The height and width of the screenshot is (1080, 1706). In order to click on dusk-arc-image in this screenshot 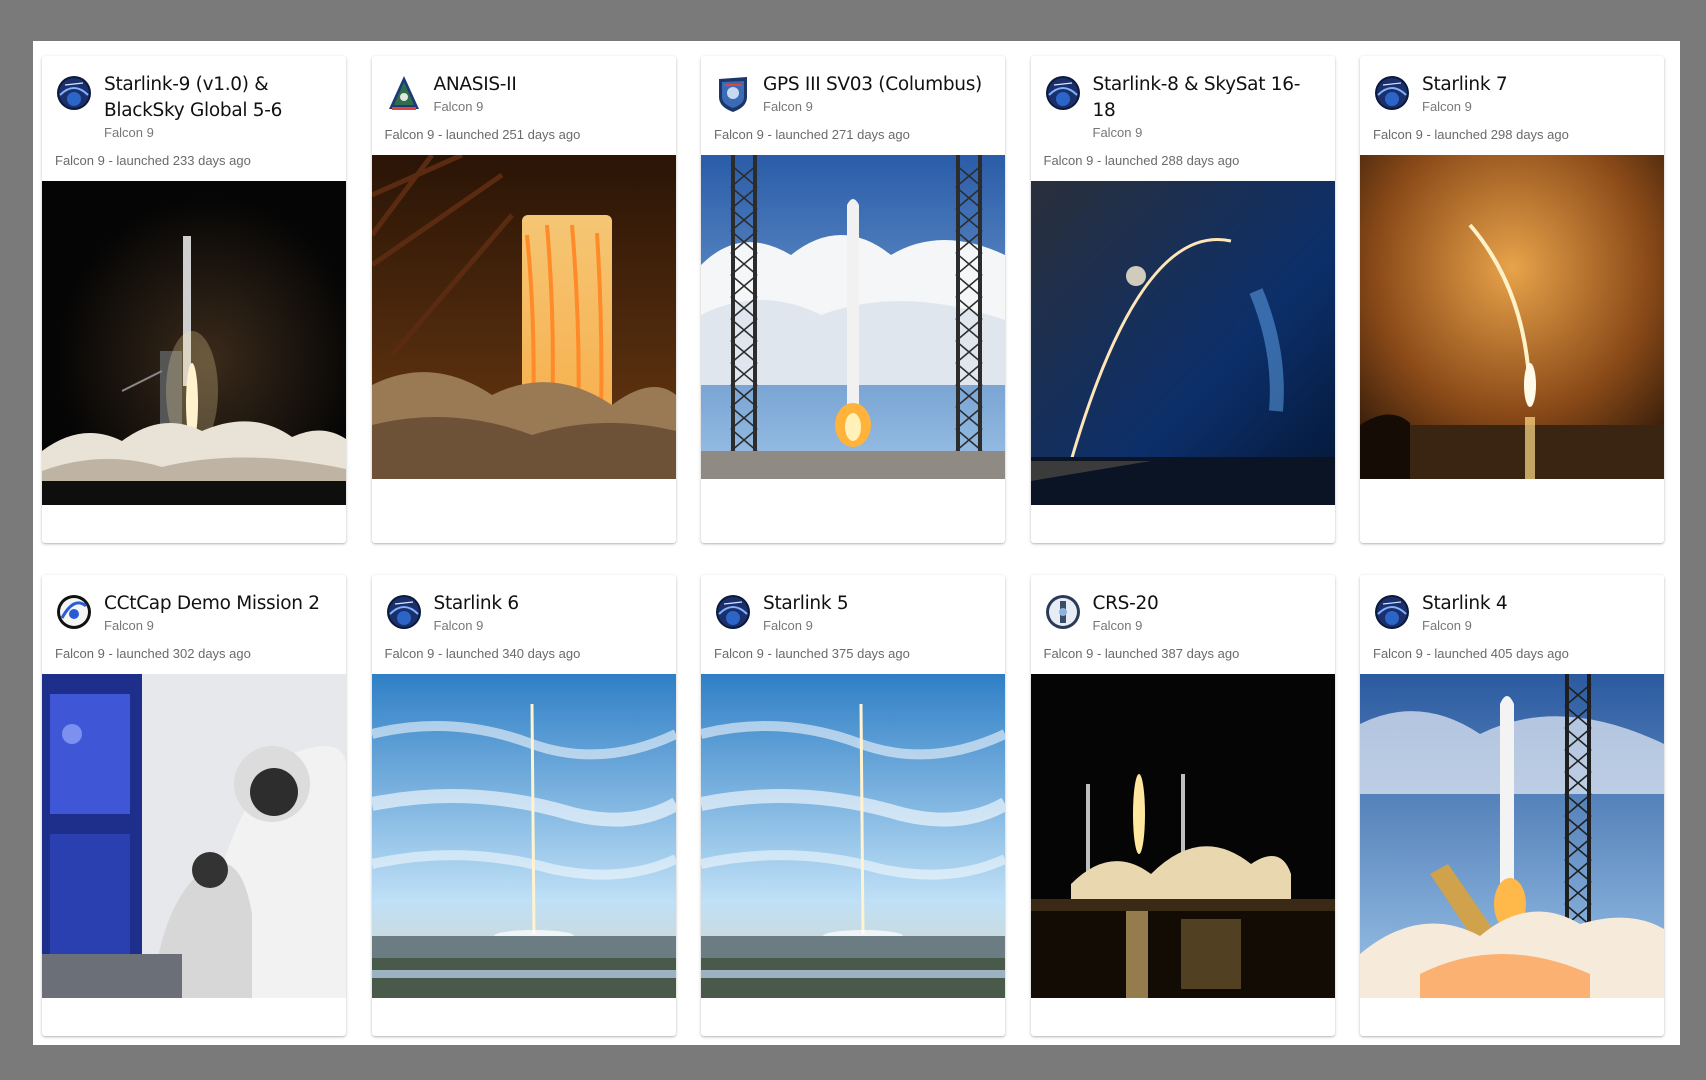, I will do `click(1182, 343)`.